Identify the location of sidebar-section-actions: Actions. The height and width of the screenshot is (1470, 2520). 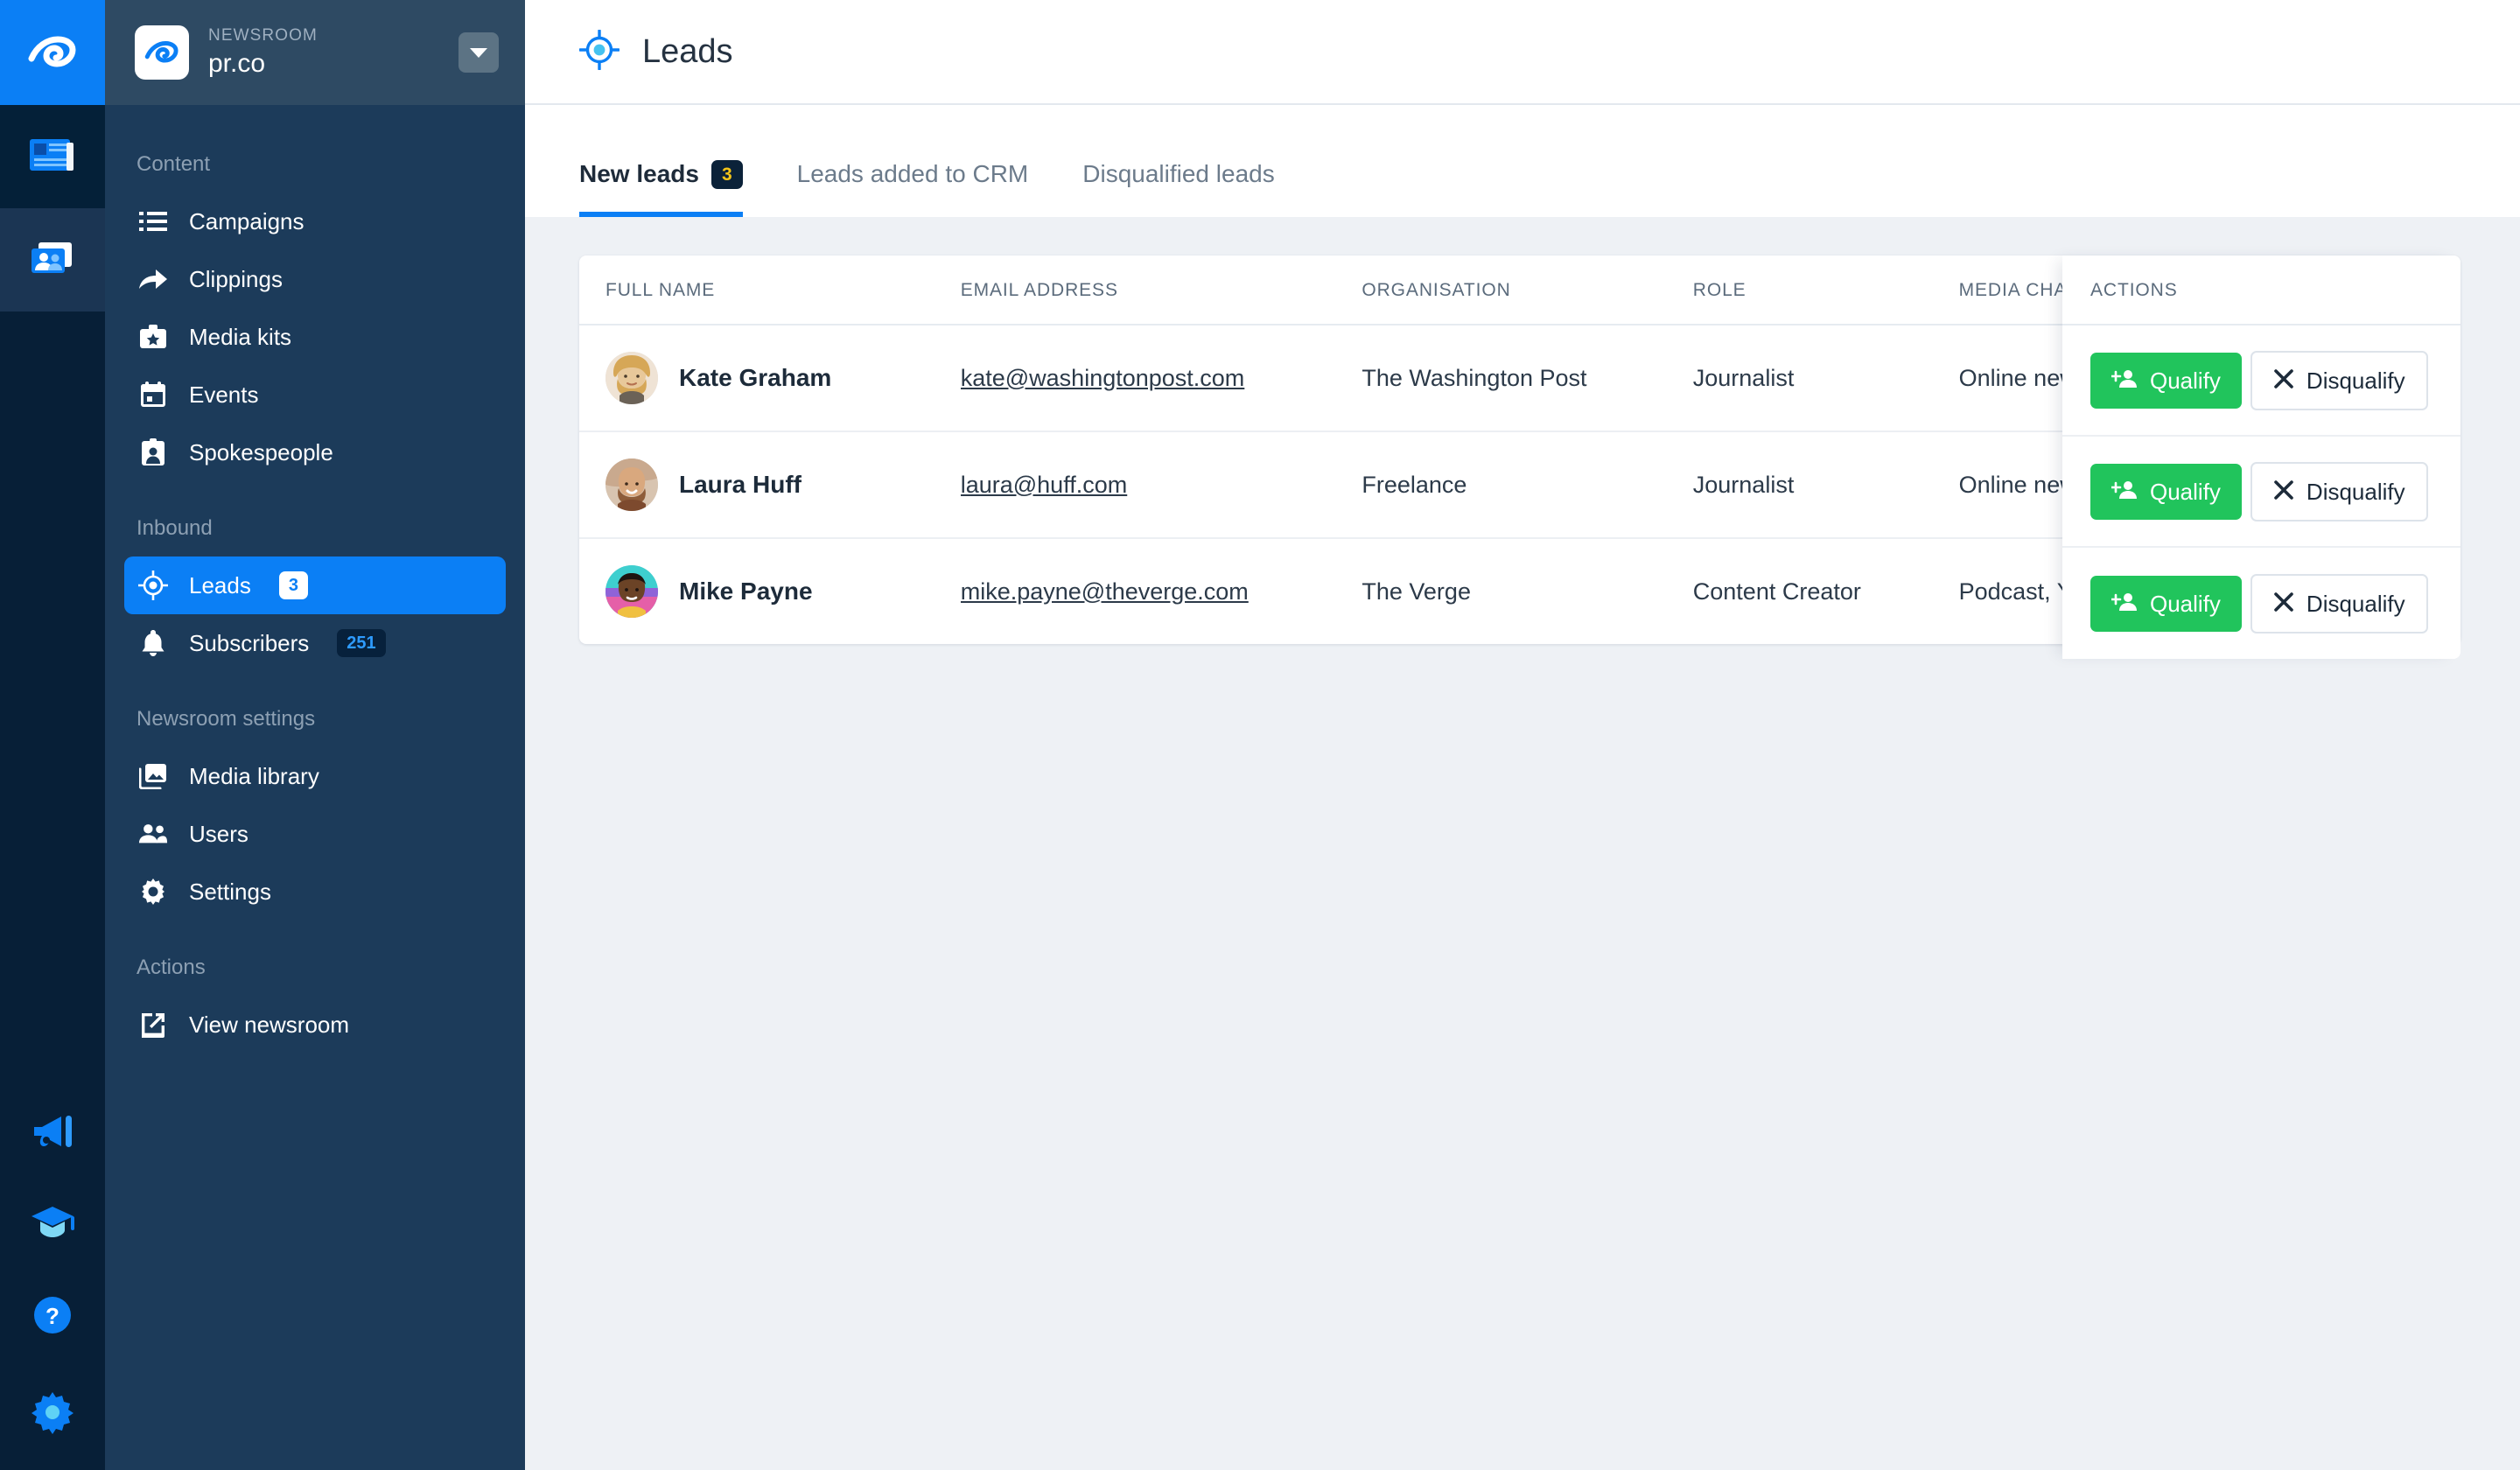
(171, 967).